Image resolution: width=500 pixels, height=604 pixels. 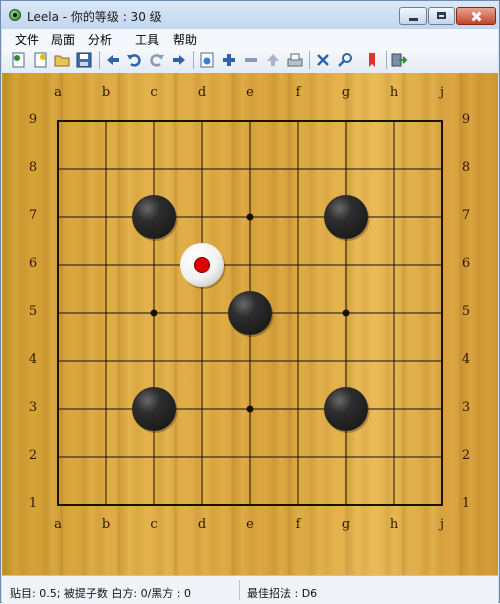 What do you see at coordinates (147, 39) in the screenshot?
I see `menu-tools: 工具` at bounding box center [147, 39].